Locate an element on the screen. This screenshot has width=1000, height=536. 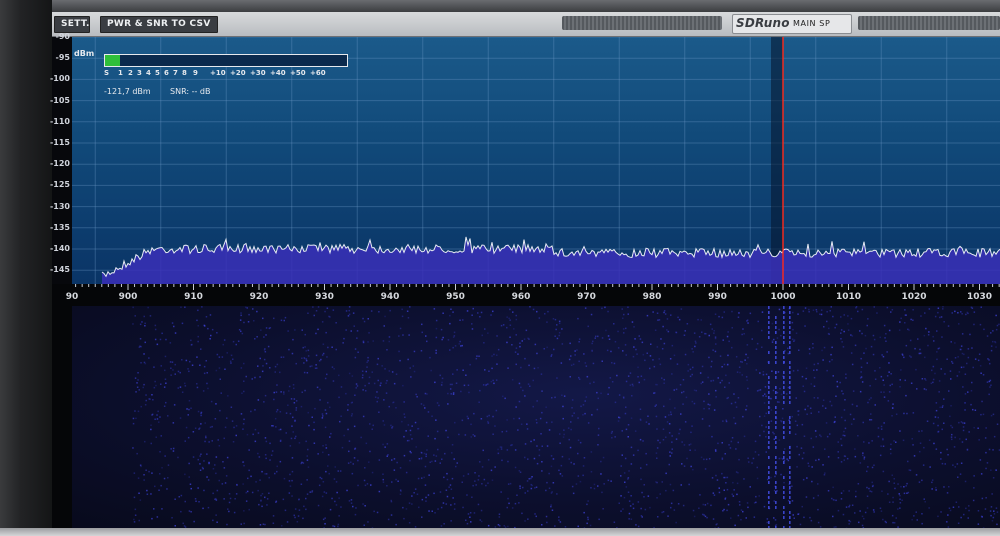
s-meter-tick-label: 3 is located at coordinates (139, 73).